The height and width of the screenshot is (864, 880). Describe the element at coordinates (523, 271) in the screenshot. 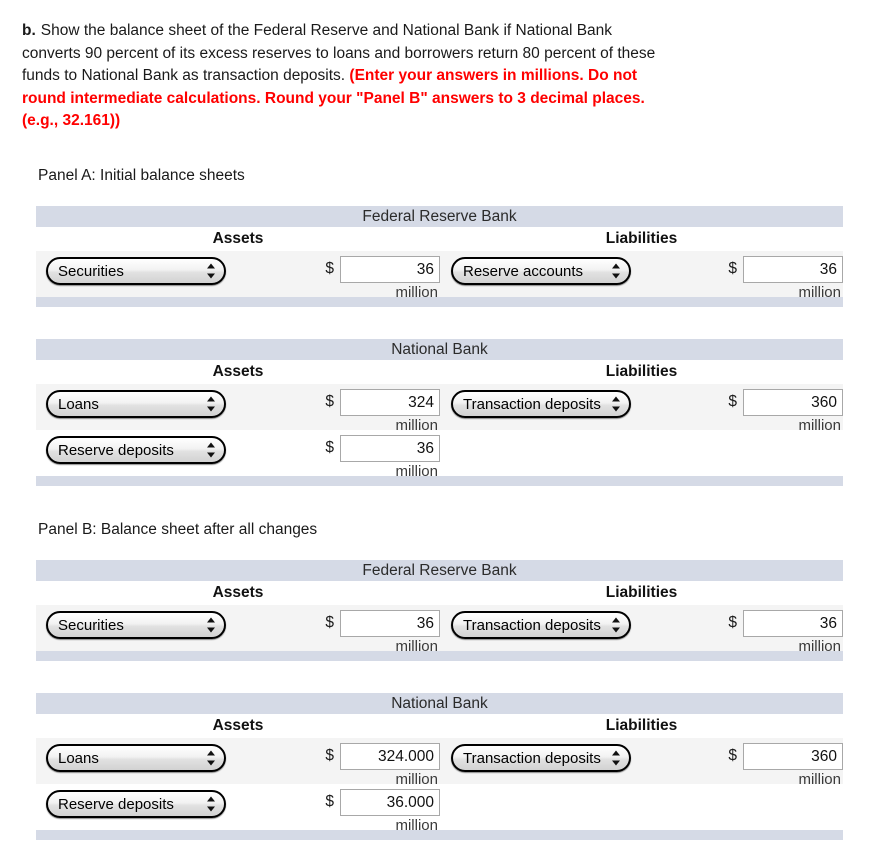

I see `liability-account-value: Reserve accounts` at that location.